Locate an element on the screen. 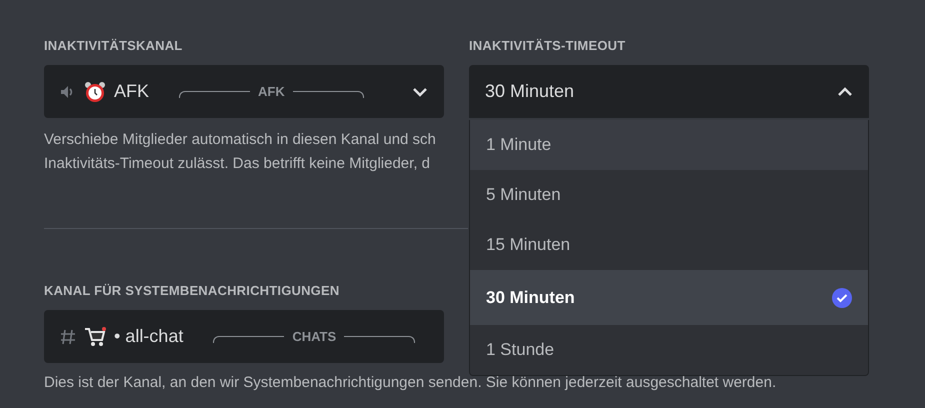  field-label: INAKTIVITÄTSKANAL is located at coordinates (114, 45).